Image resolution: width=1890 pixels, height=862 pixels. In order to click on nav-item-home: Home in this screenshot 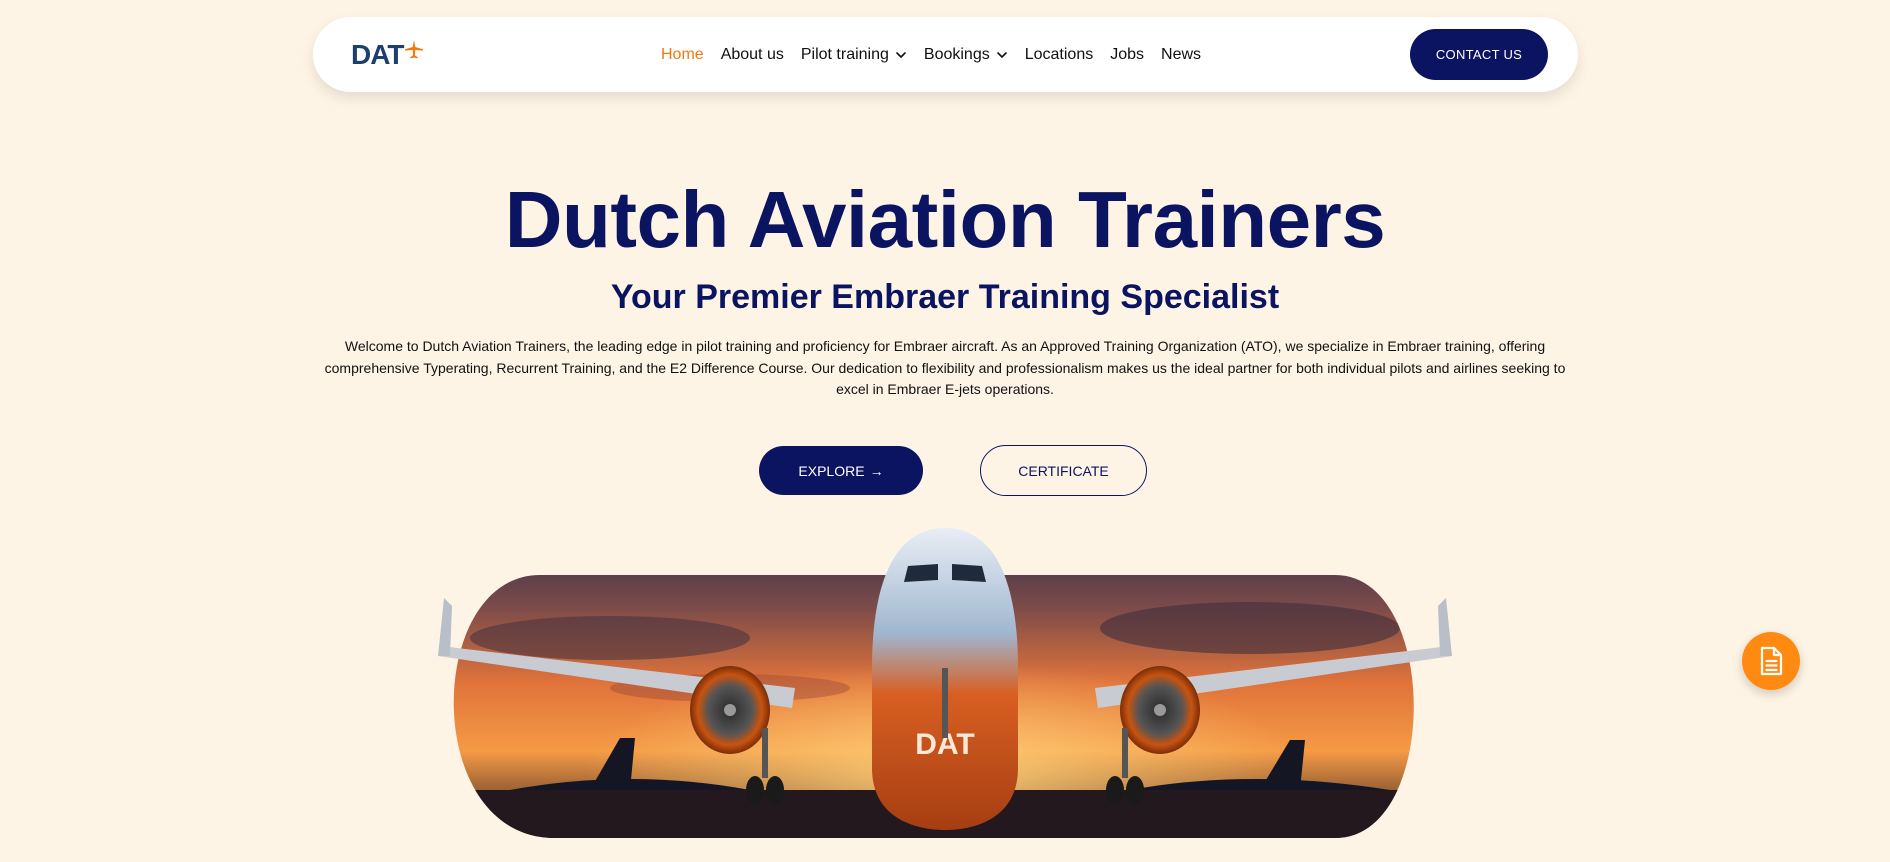, I will do `click(682, 55)`.